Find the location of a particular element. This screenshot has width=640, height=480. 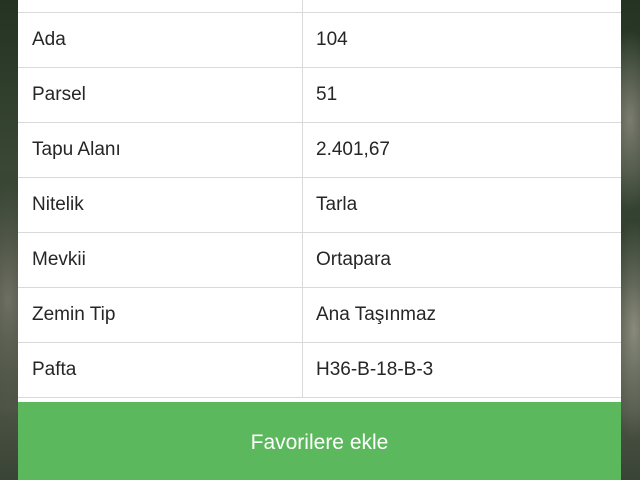

ada-label: Ada is located at coordinates (49, 39).